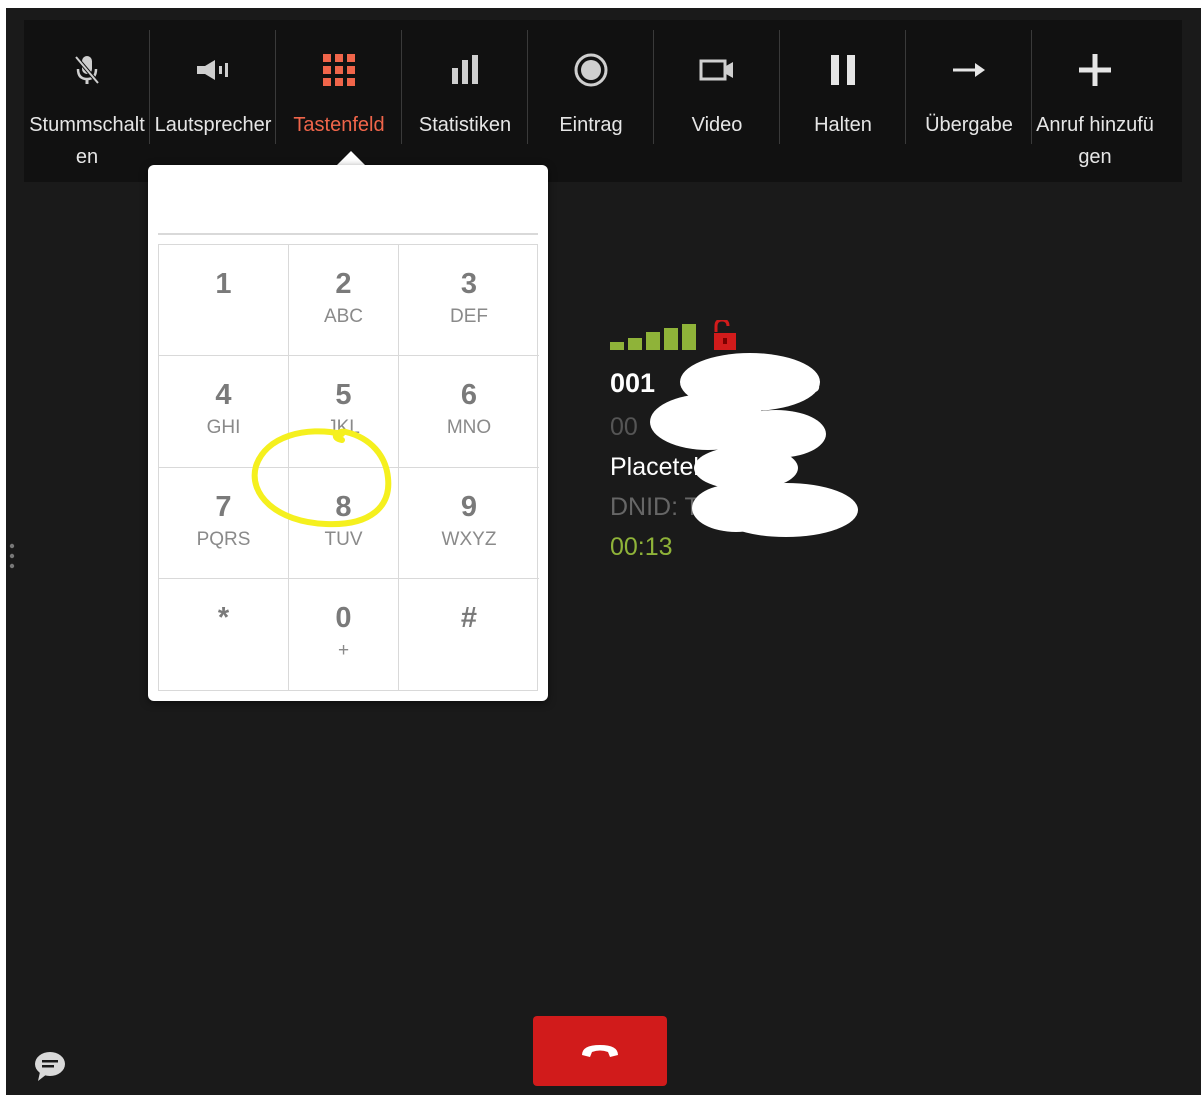  I want to click on statistics-button: Statistiken, so click(465, 101).